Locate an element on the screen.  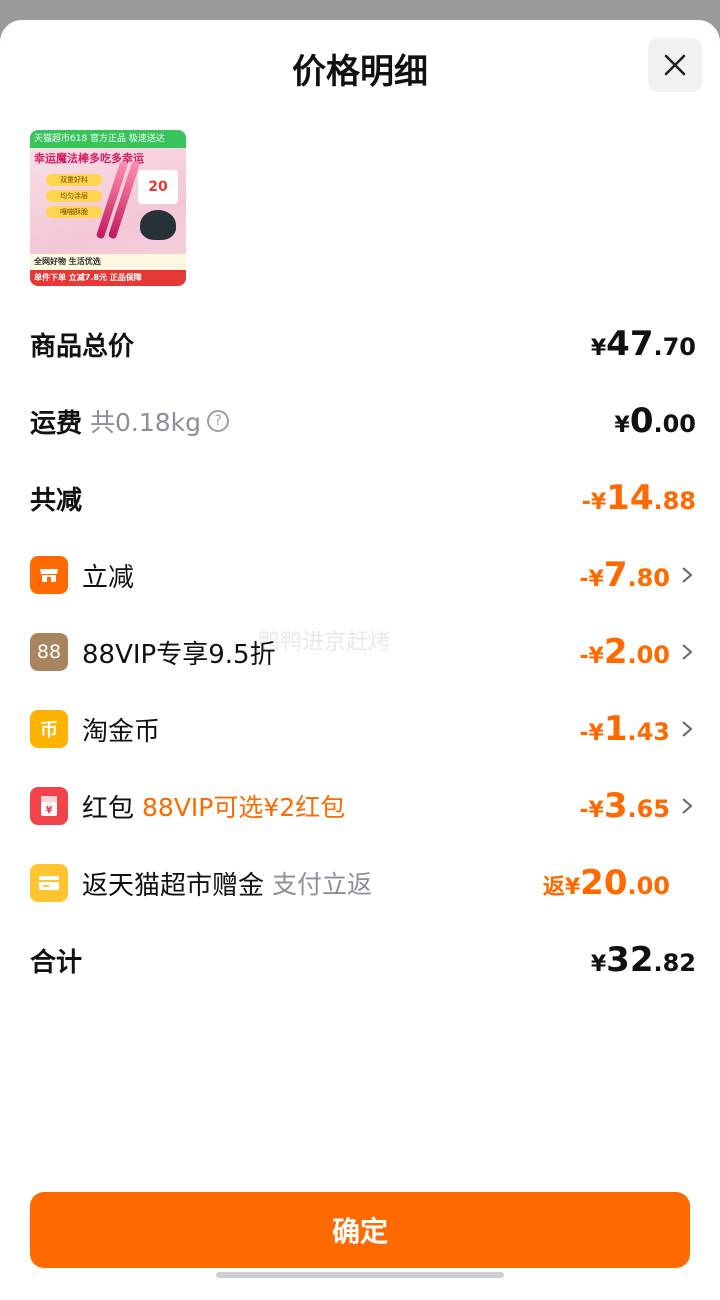
currency: 返¥ is located at coordinates (561, 887).